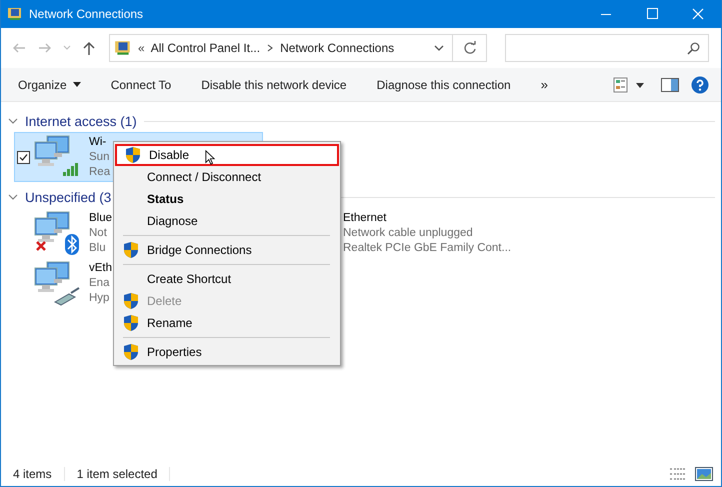 The height and width of the screenshot is (487, 722). I want to click on connection-name: Ethernet, so click(365, 218).